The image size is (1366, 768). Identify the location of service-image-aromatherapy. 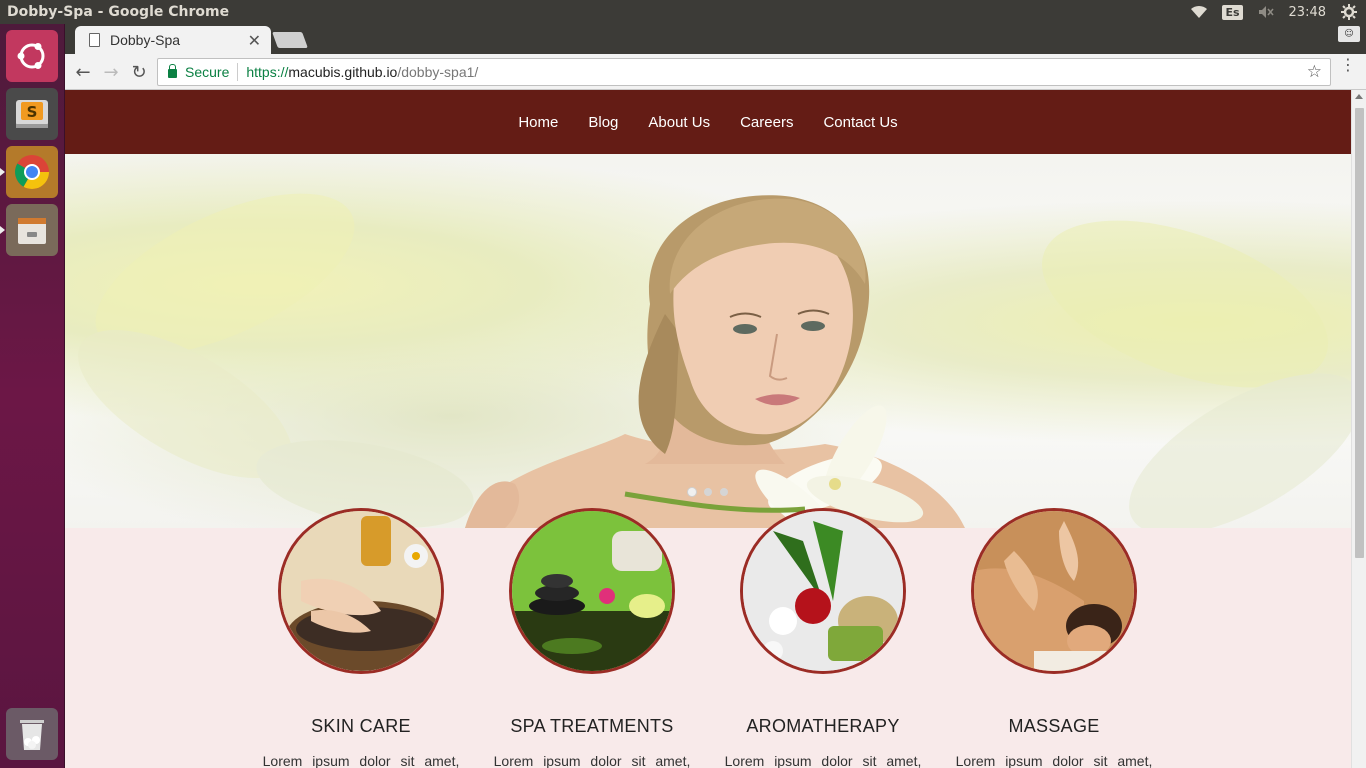
(823, 591).